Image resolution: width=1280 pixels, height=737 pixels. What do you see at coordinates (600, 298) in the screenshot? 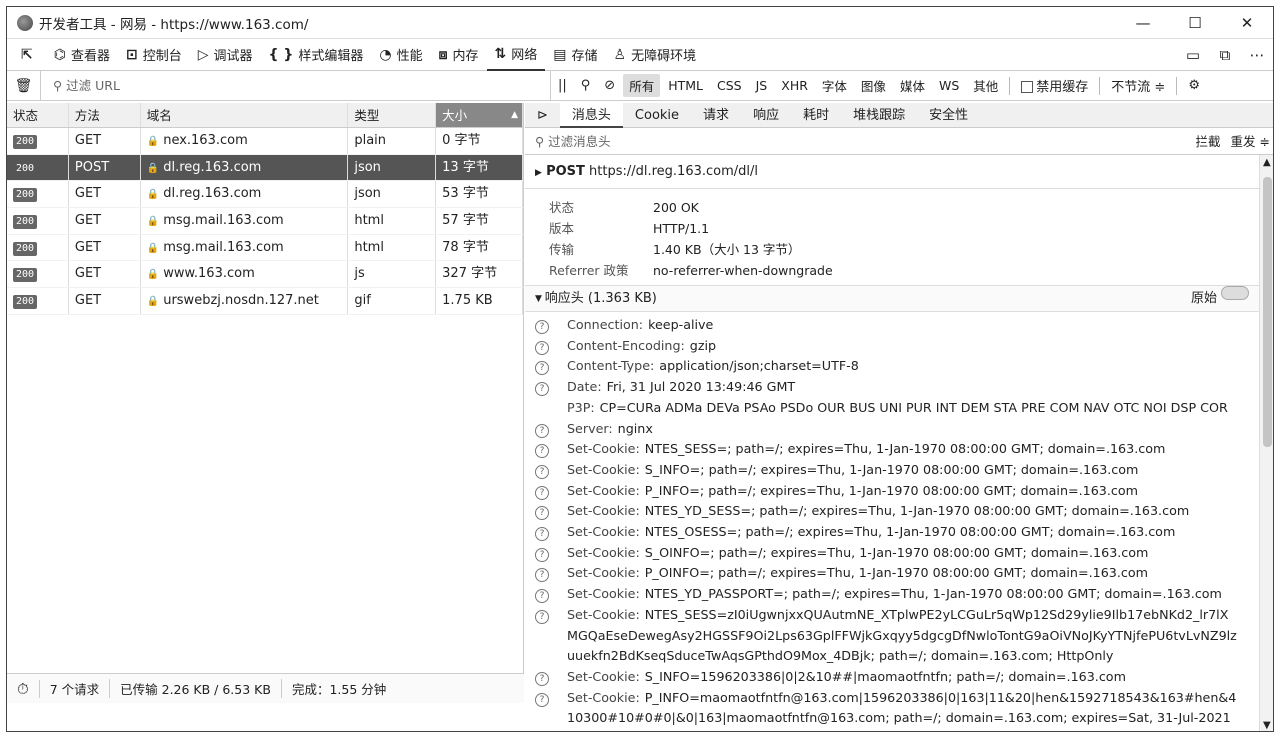
I see `response-headers-title: 响应头 (1.363 KB)` at bounding box center [600, 298].